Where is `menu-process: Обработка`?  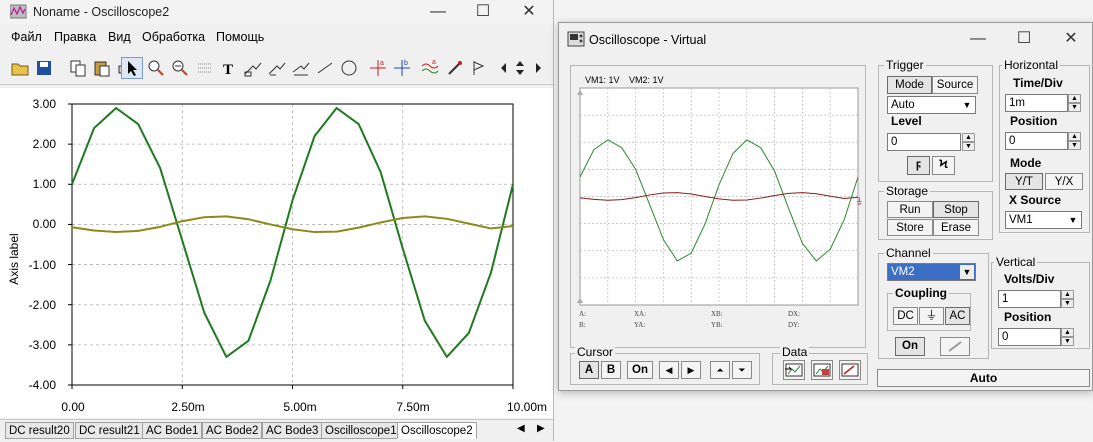 menu-process: Обработка is located at coordinates (173, 37).